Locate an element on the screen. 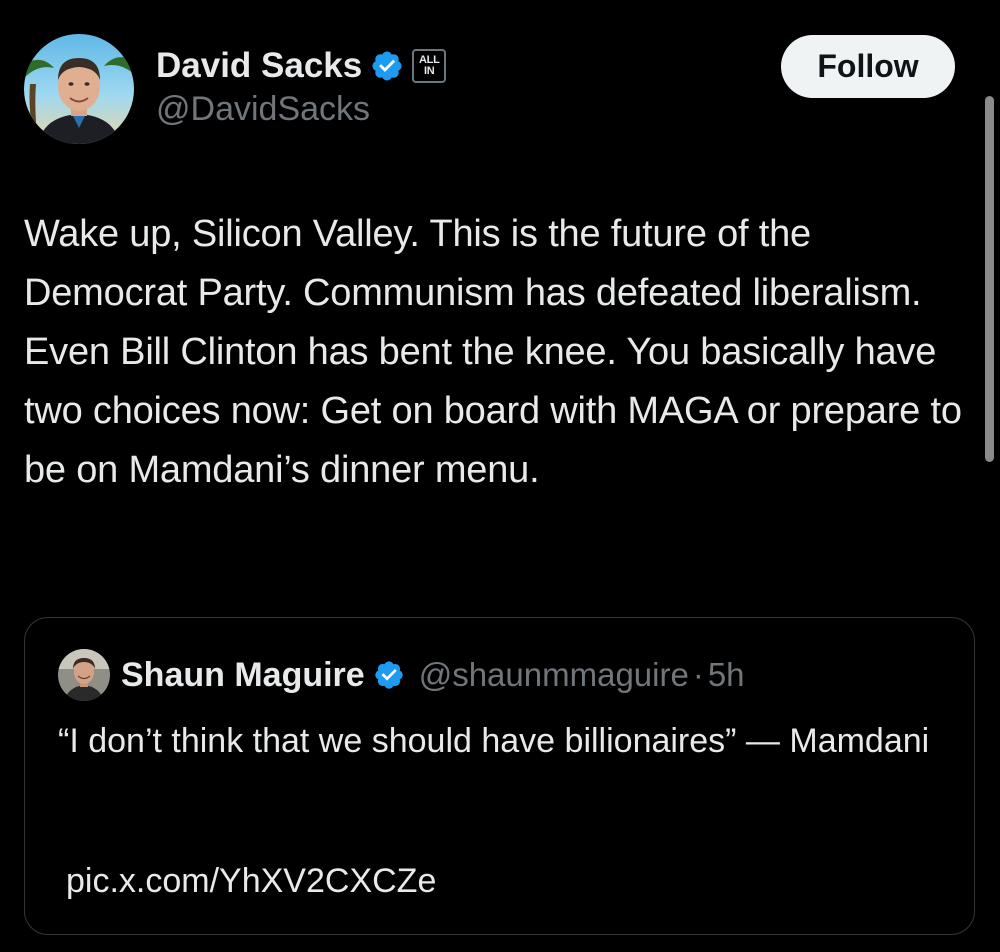 The image size is (1000, 952). all-in-affiliate-badge: ALL IN is located at coordinates (429, 66).